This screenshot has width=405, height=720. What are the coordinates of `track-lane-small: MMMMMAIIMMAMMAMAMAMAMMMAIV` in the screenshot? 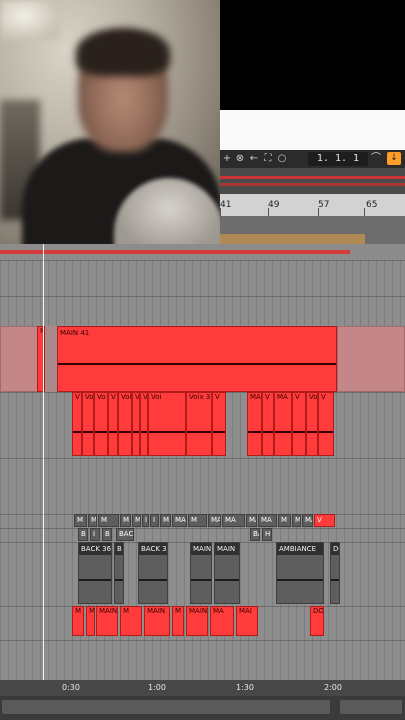 It's located at (202, 521).